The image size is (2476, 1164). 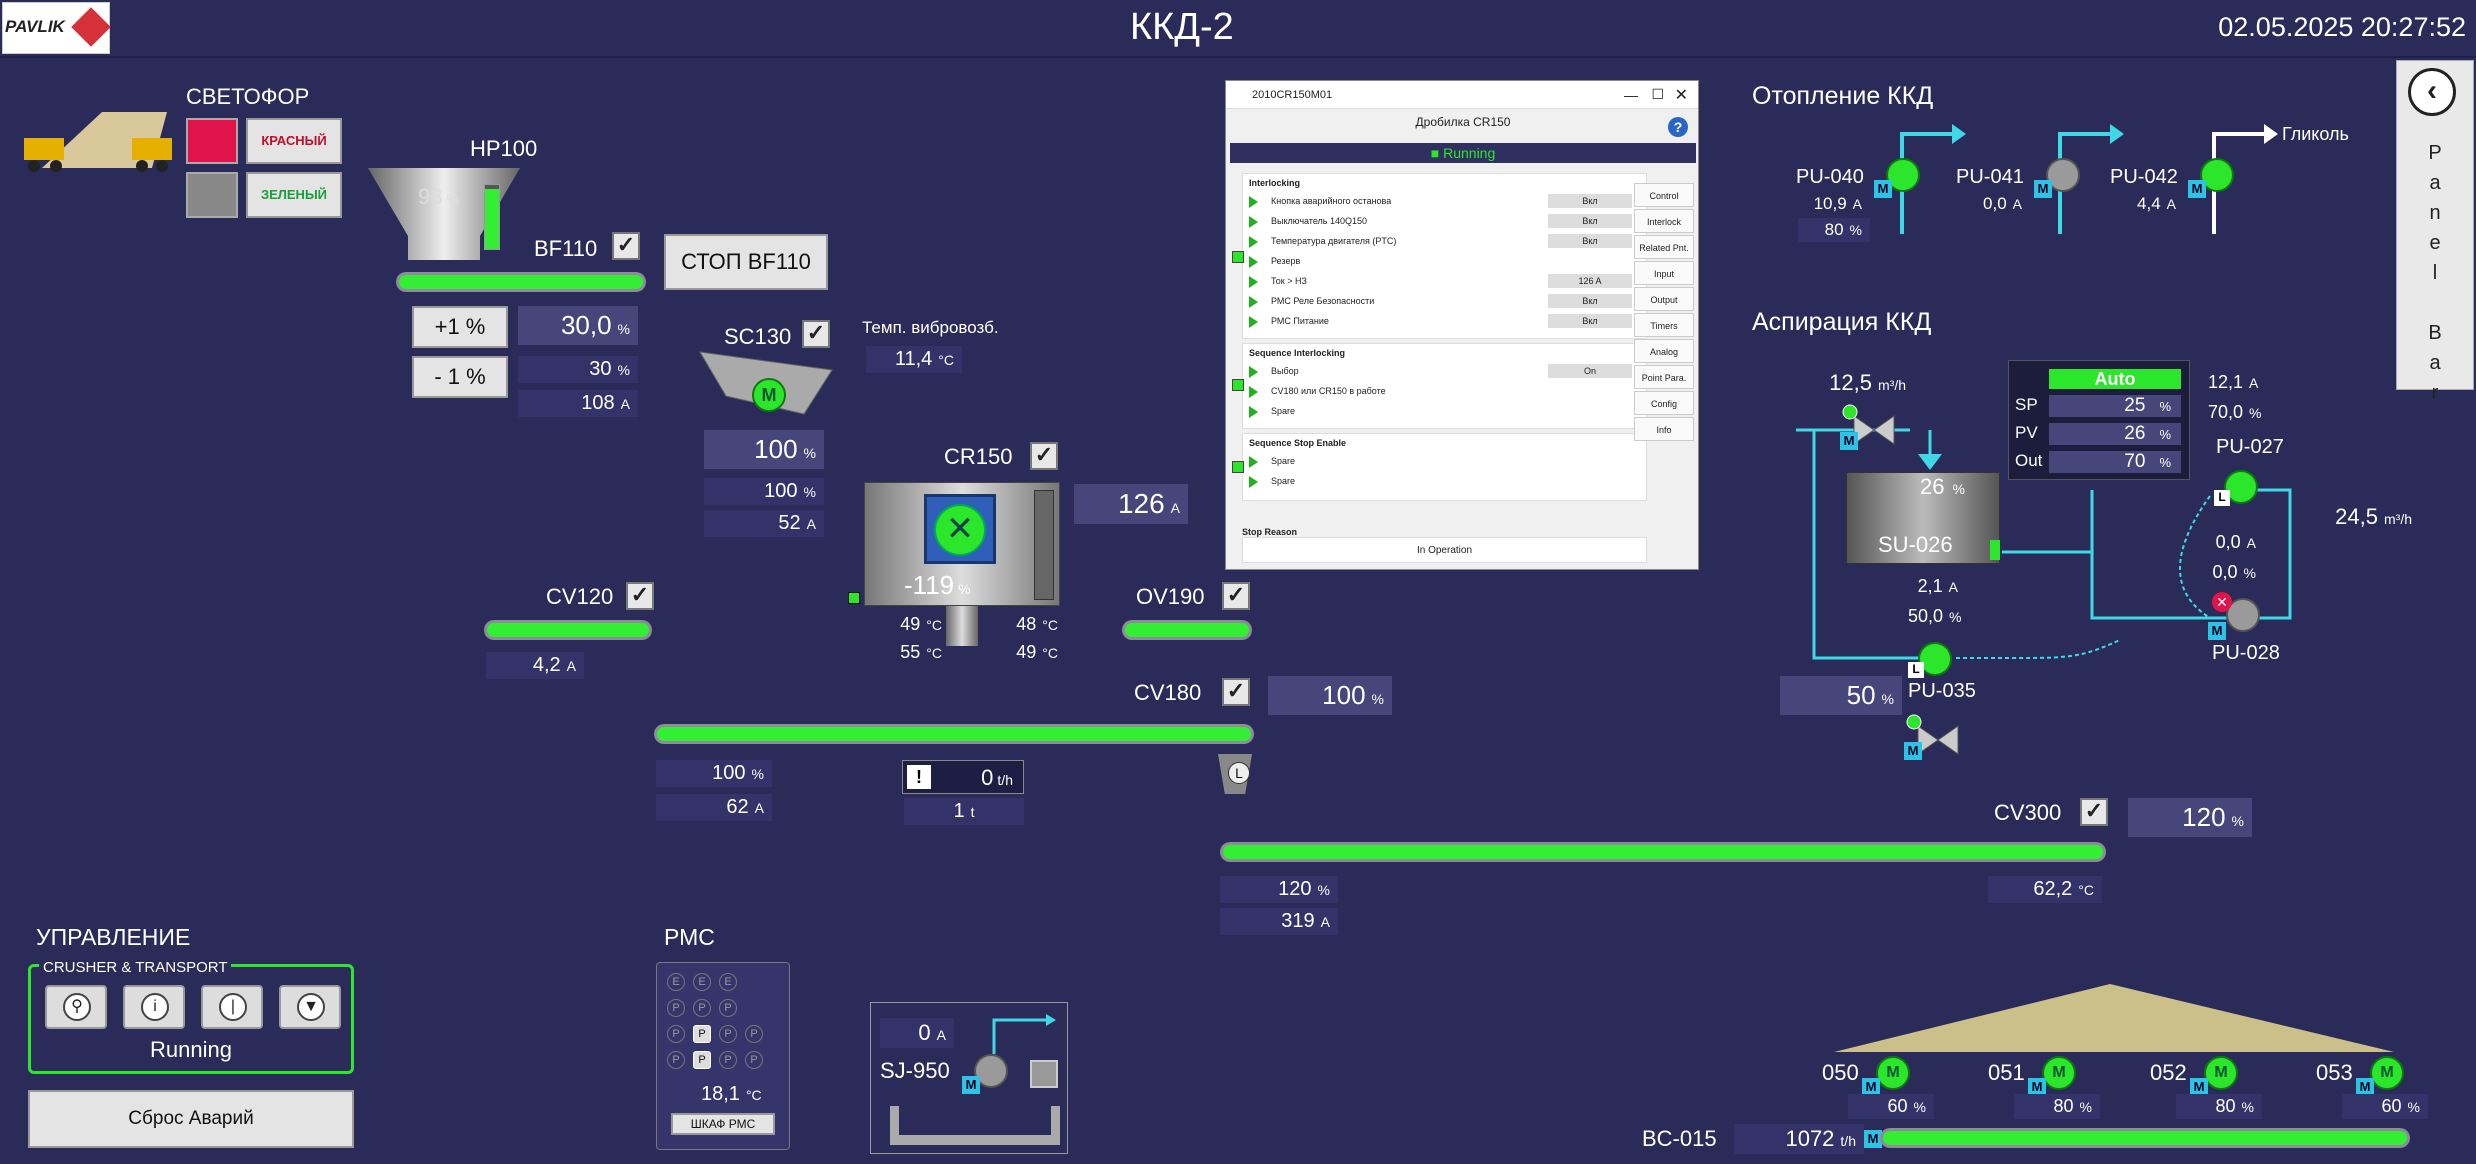 What do you see at coordinates (579, 597) in the screenshot?
I see `cv120-label: CV120` at bounding box center [579, 597].